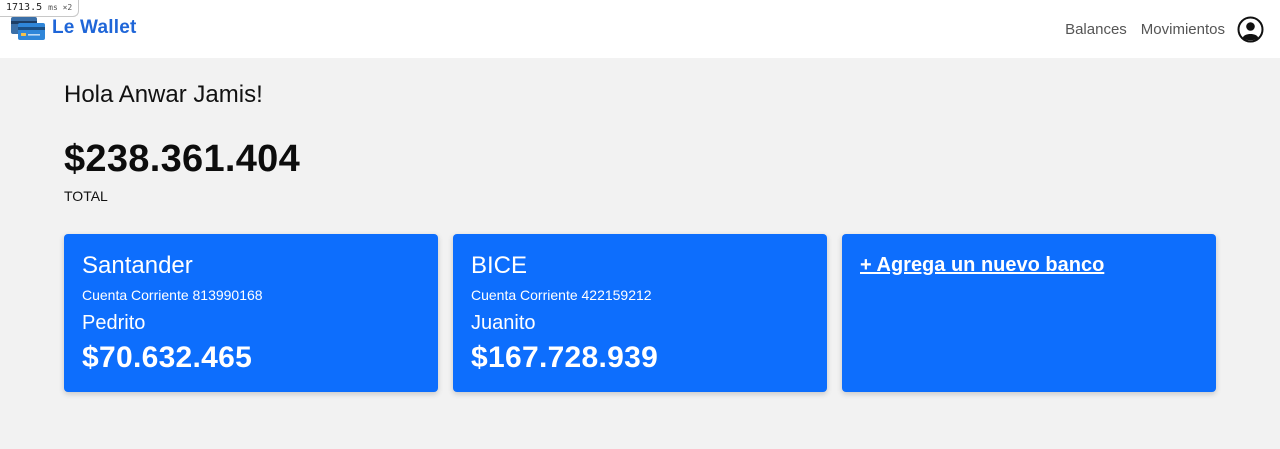 The image size is (1280, 449). Describe the element at coordinates (982, 265) in the screenshot. I see `add-bank-link: + Agrega un nuevo banco` at that location.